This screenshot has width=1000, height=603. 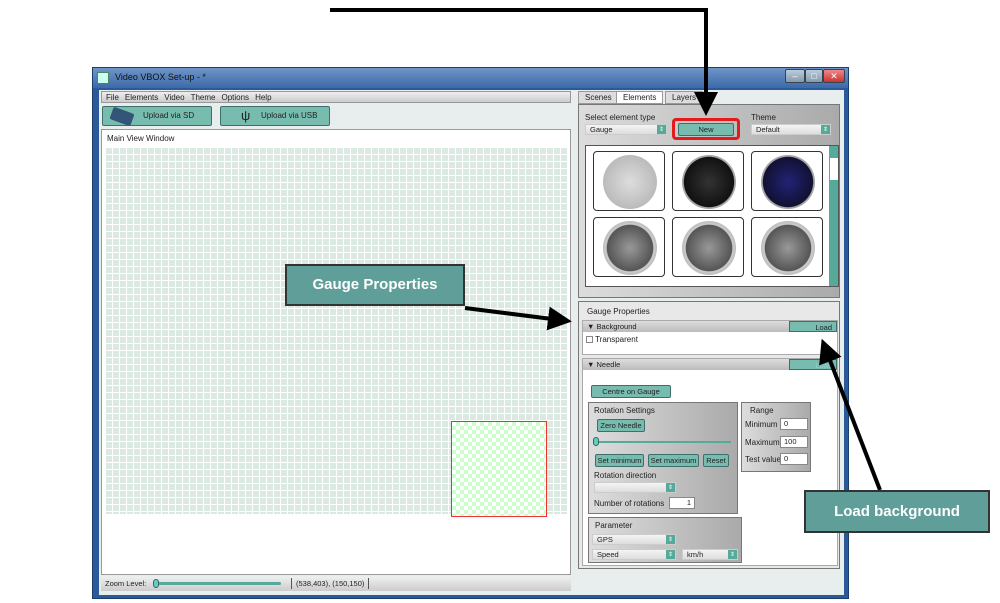 I want to click on load-background-callout: Load background, so click(x=897, y=511).